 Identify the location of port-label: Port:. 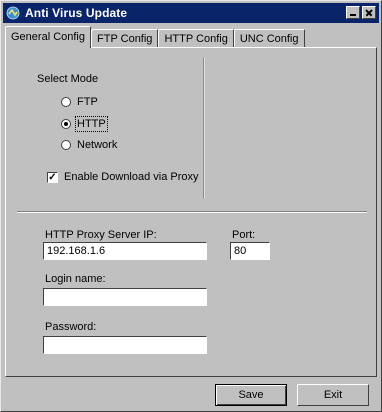
(244, 235).